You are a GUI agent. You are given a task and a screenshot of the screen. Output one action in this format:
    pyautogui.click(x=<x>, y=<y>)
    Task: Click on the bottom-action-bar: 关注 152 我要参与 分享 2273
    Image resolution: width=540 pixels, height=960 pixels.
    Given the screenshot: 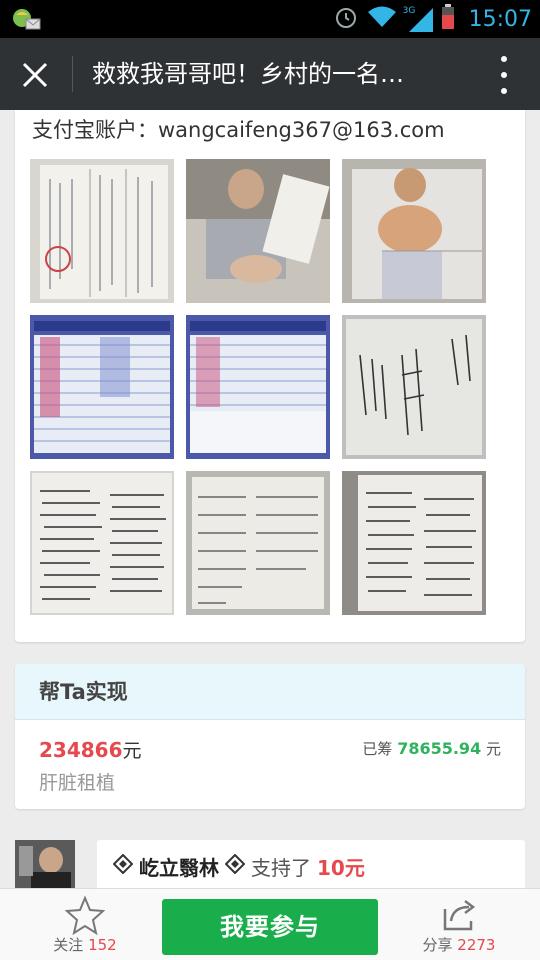 What is the action you would take?
    pyautogui.click(x=270, y=924)
    